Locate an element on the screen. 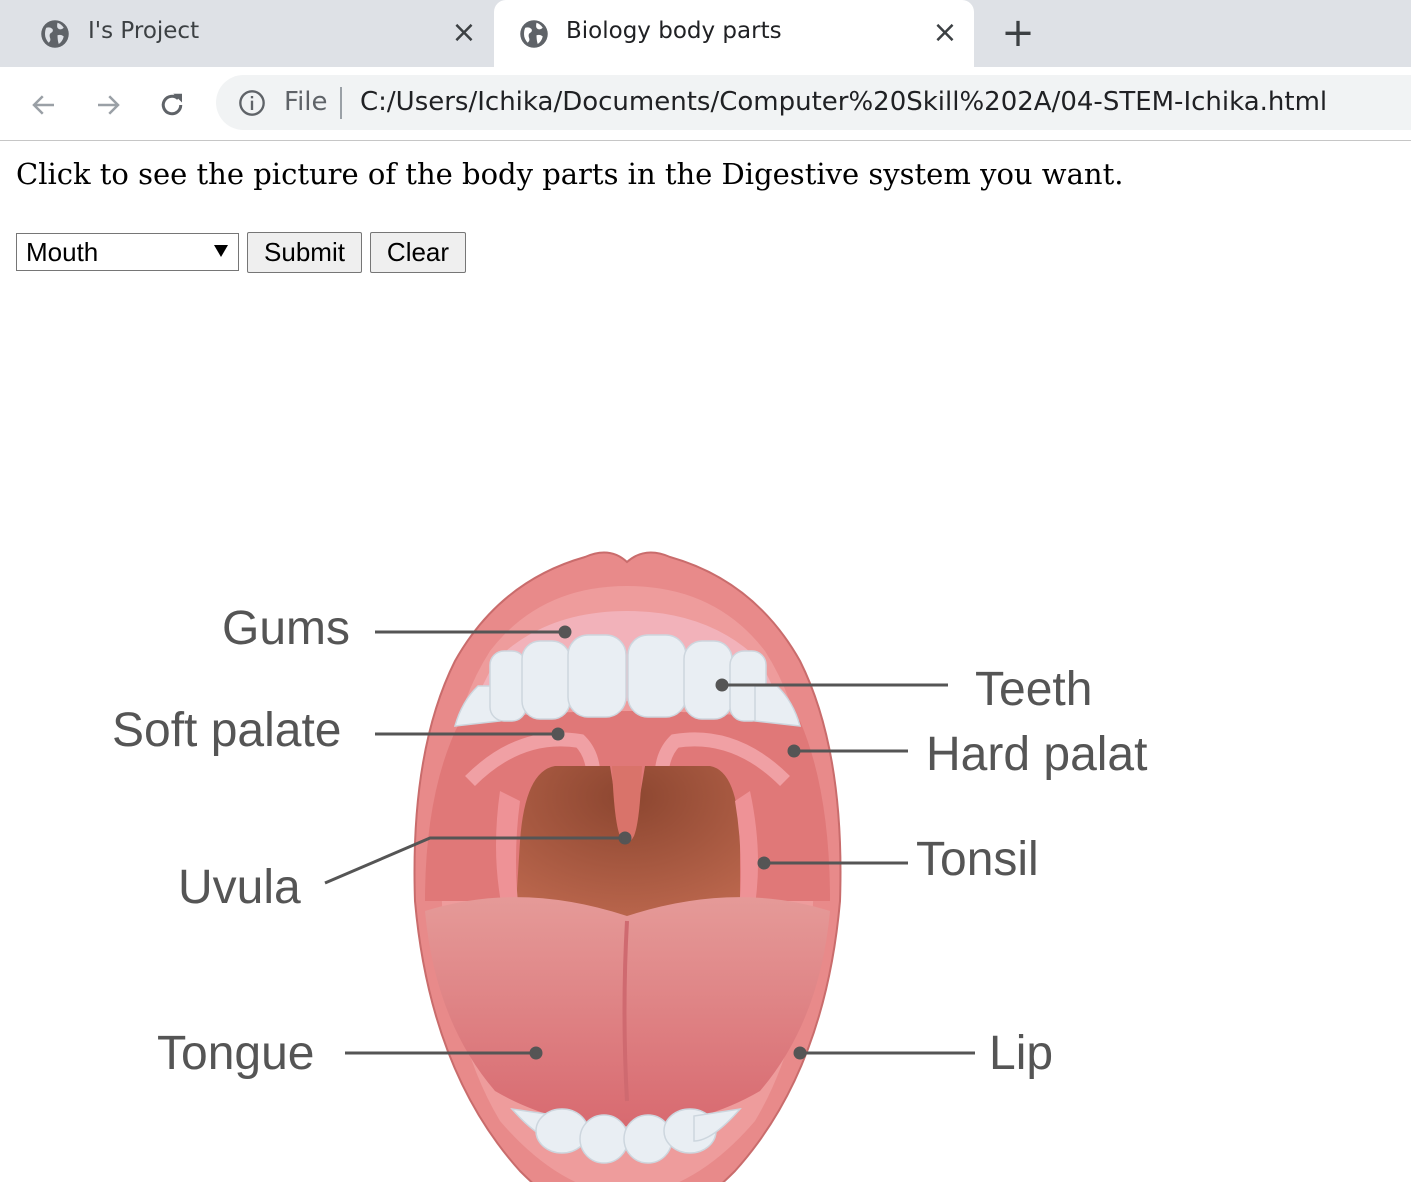 Image resolution: width=1411 pixels, height=1182 pixels. label-lip: Lip is located at coordinates (1021, 1053).